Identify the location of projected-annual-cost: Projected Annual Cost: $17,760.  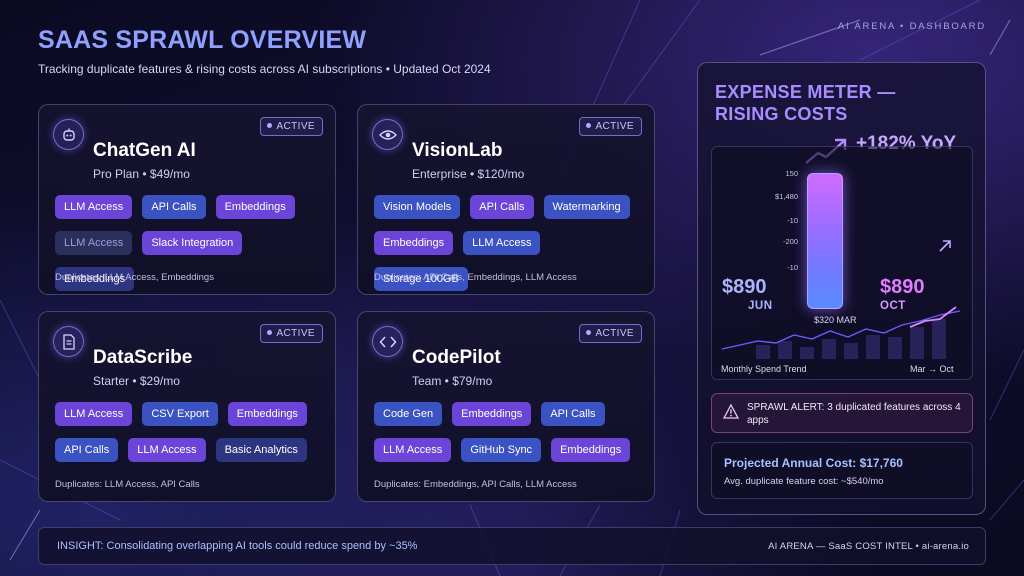
(813, 463).